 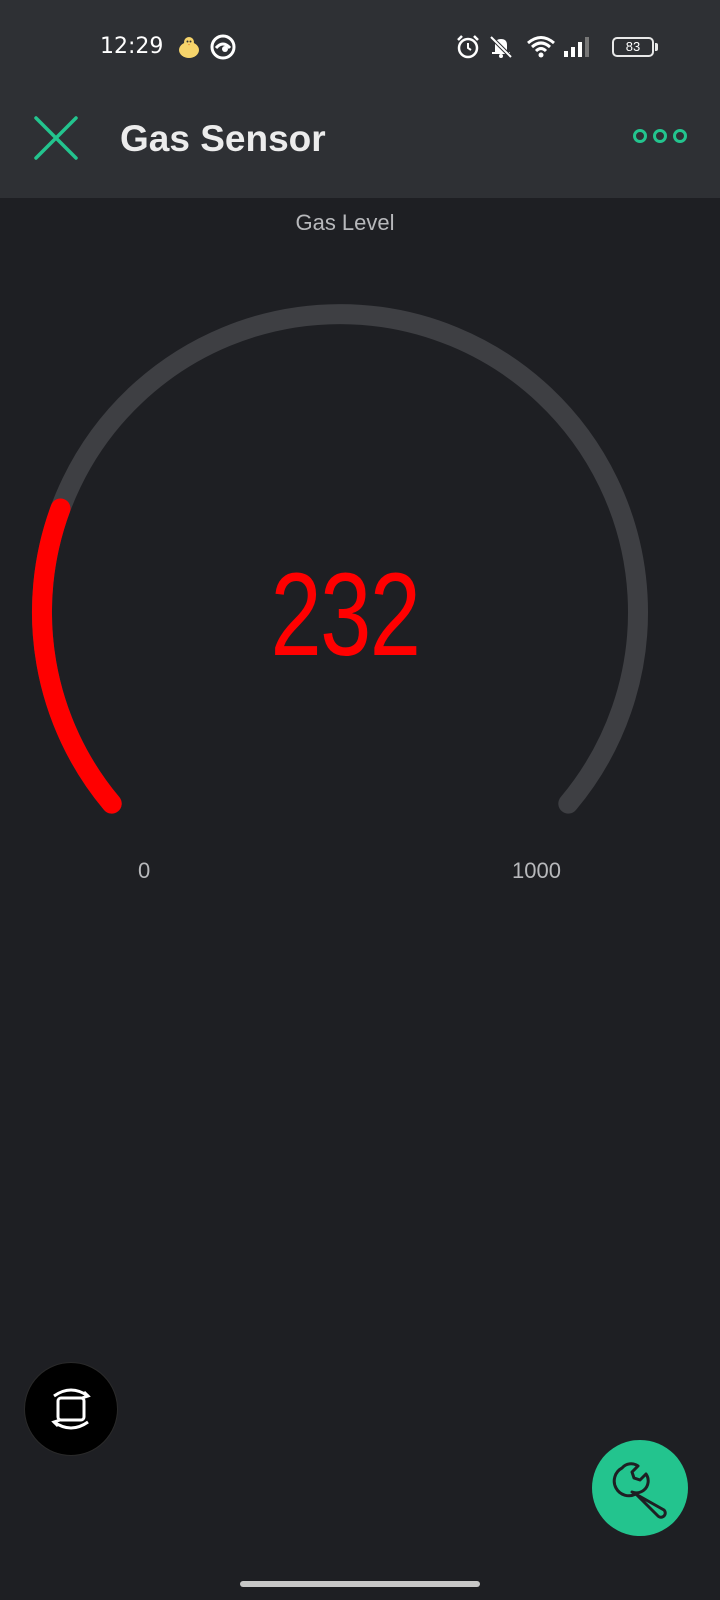 I want to click on wrench-icon, so click(x=639, y=1490).